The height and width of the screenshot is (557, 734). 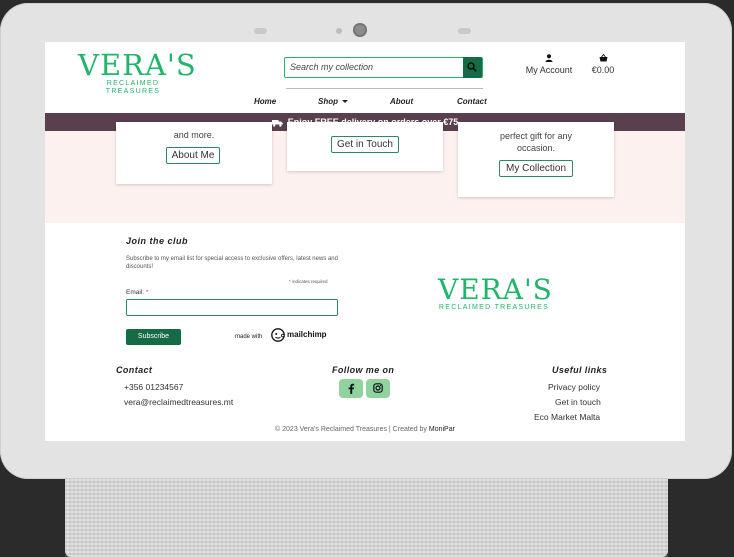 I want to click on fabric-stand, so click(x=366, y=517).